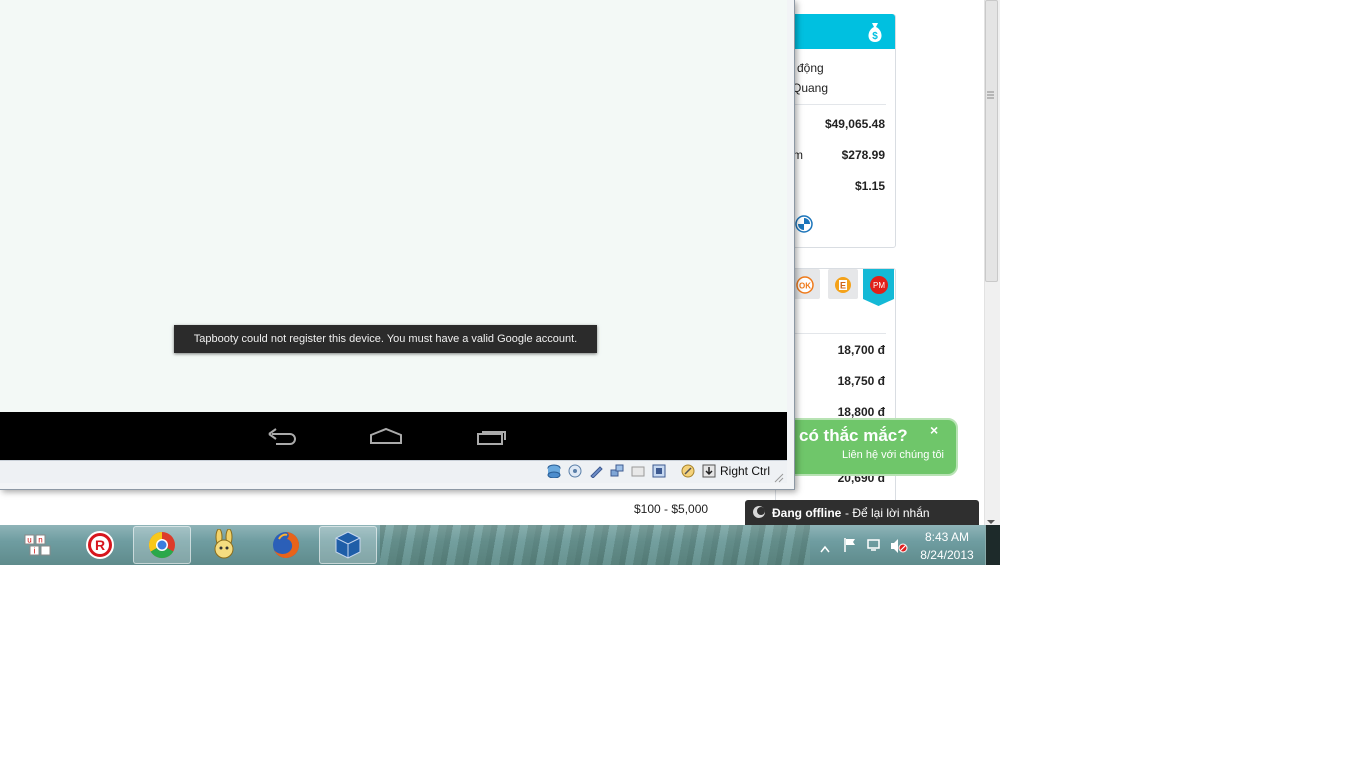  Describe the element at coordinates (934, 430) in the screenshot. I see `help-close-button: ×` at that location.